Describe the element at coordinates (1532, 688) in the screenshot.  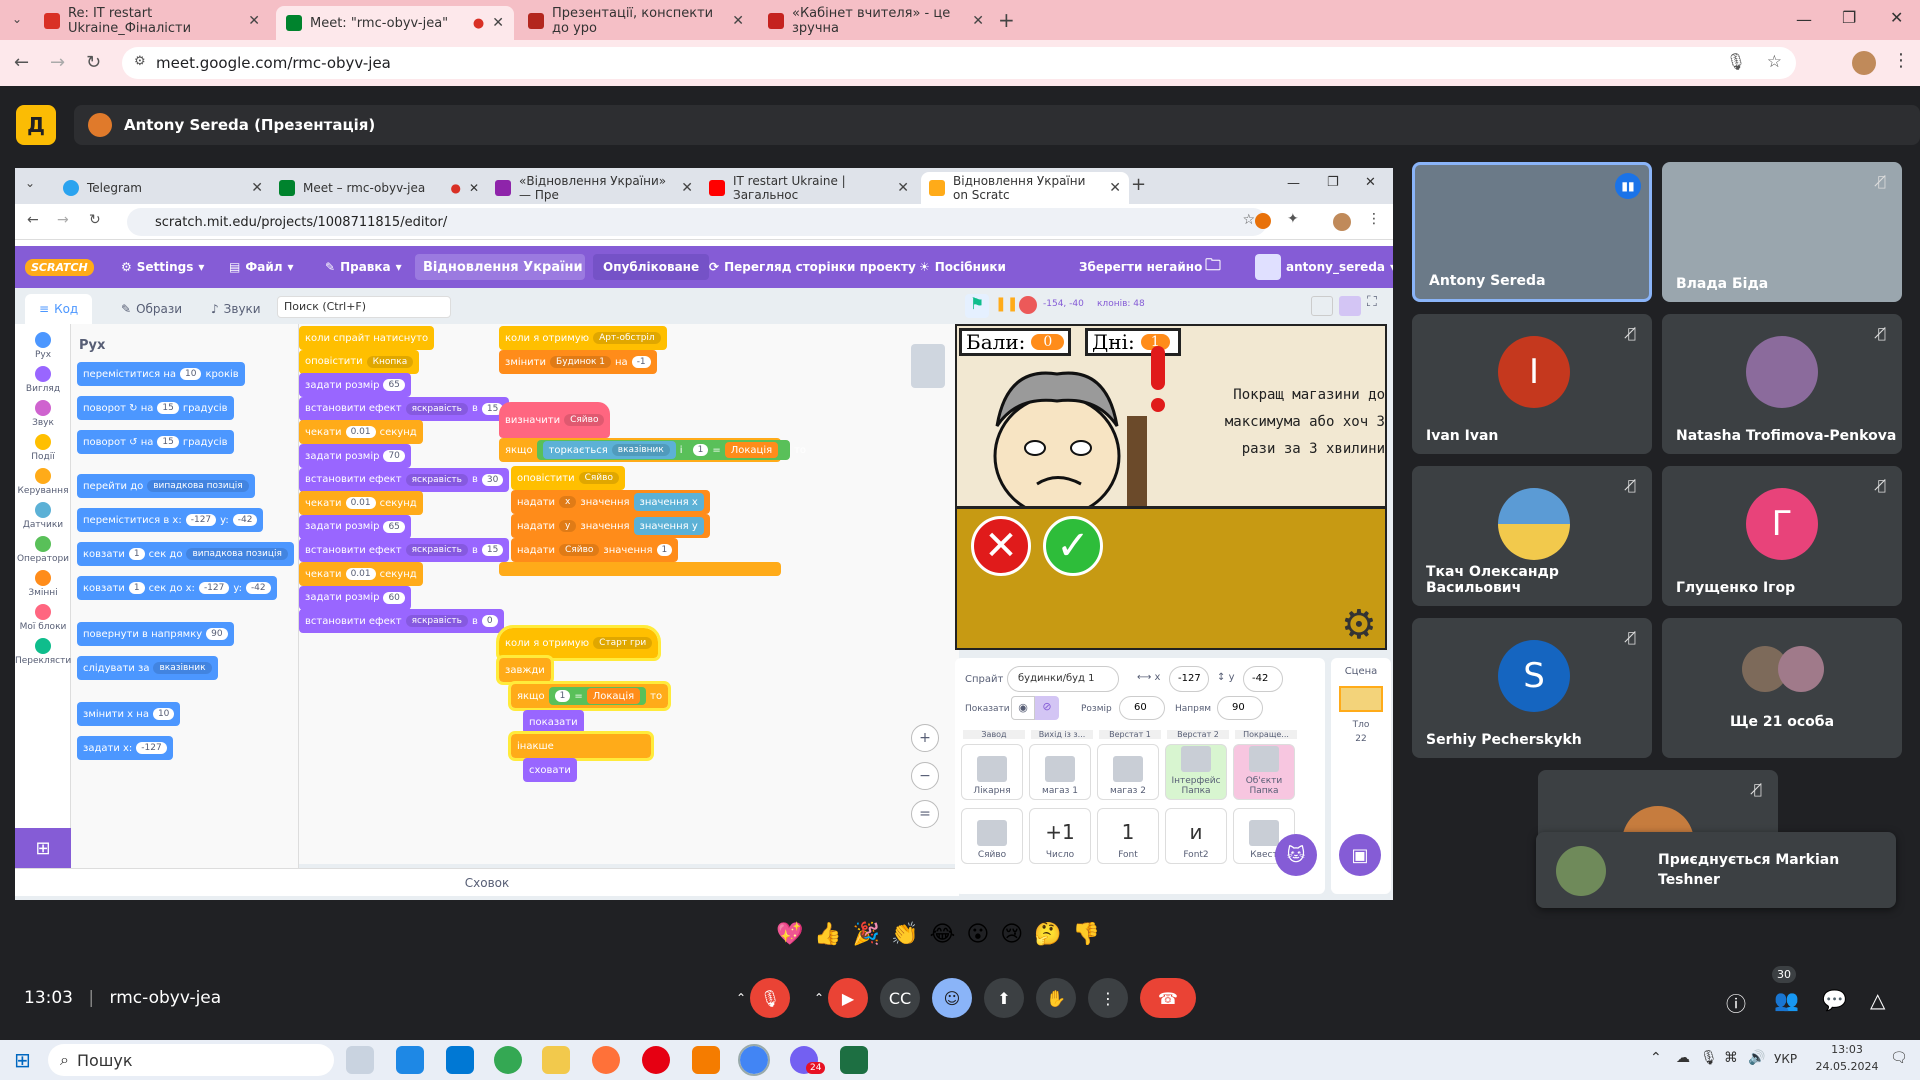
I see `participant-tile-serhiy: 🎙̸ S Serhiy Pecherskykh` at that location.